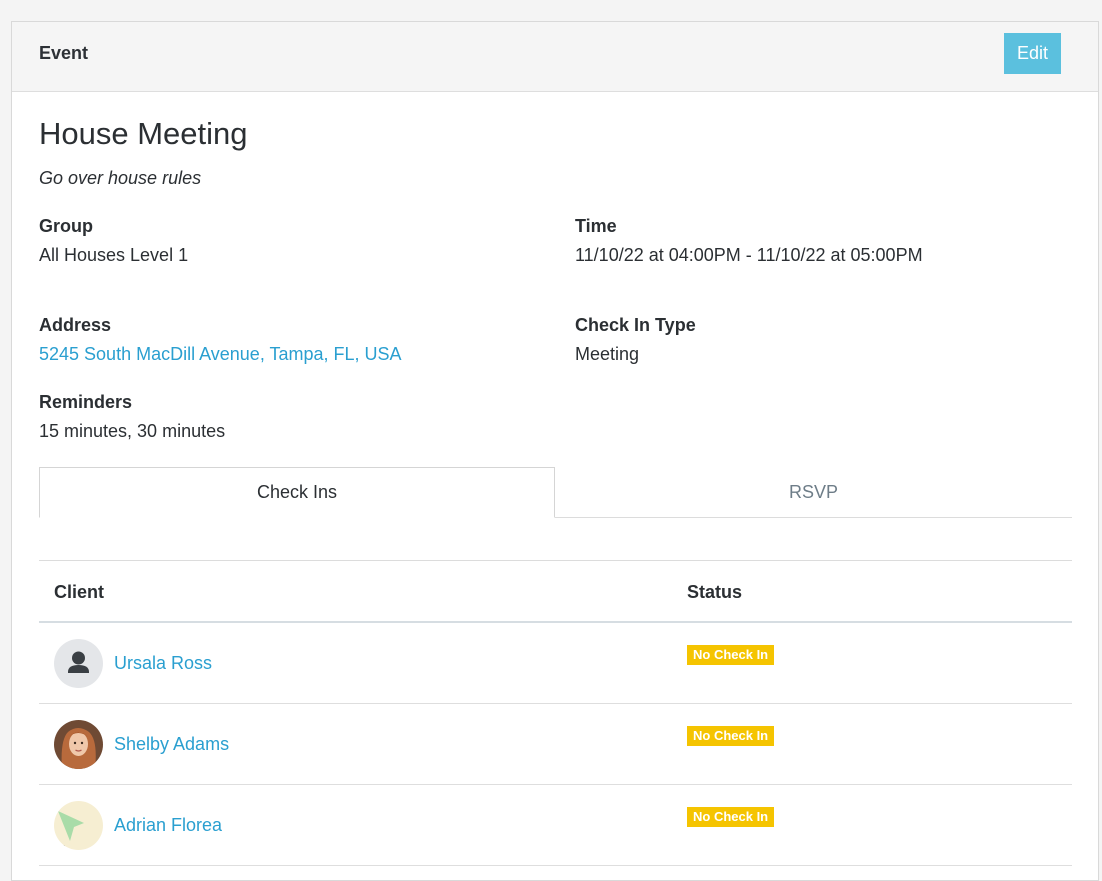 This screenshot has width=1102, height=881. I want to click on default-person-icon, so click(78, 662).